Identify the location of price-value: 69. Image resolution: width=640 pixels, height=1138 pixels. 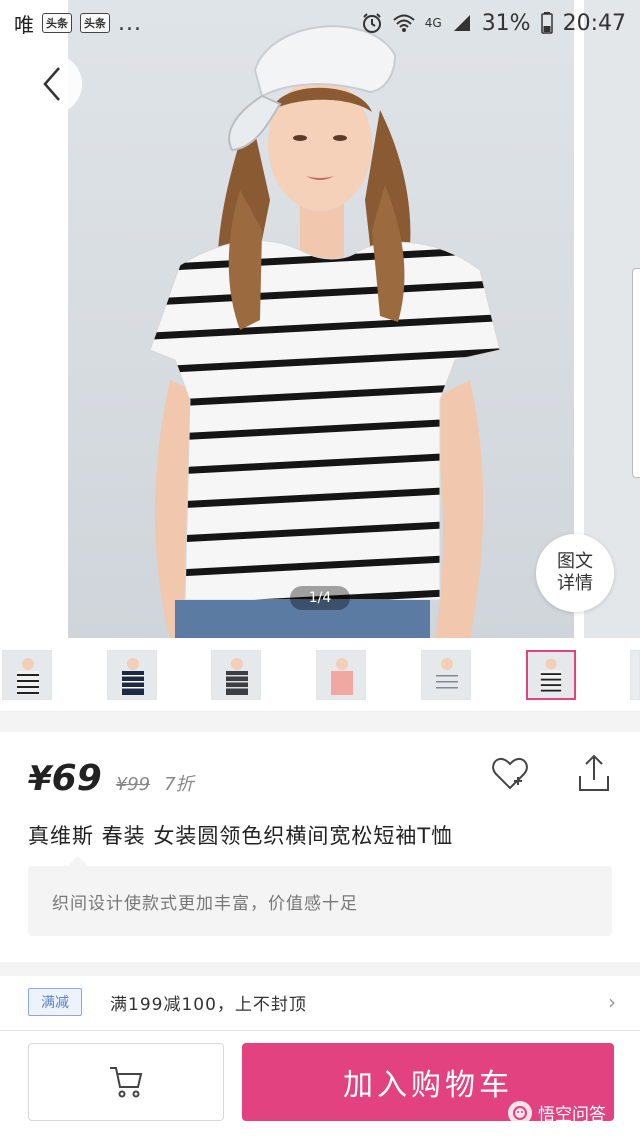
(76, 778).